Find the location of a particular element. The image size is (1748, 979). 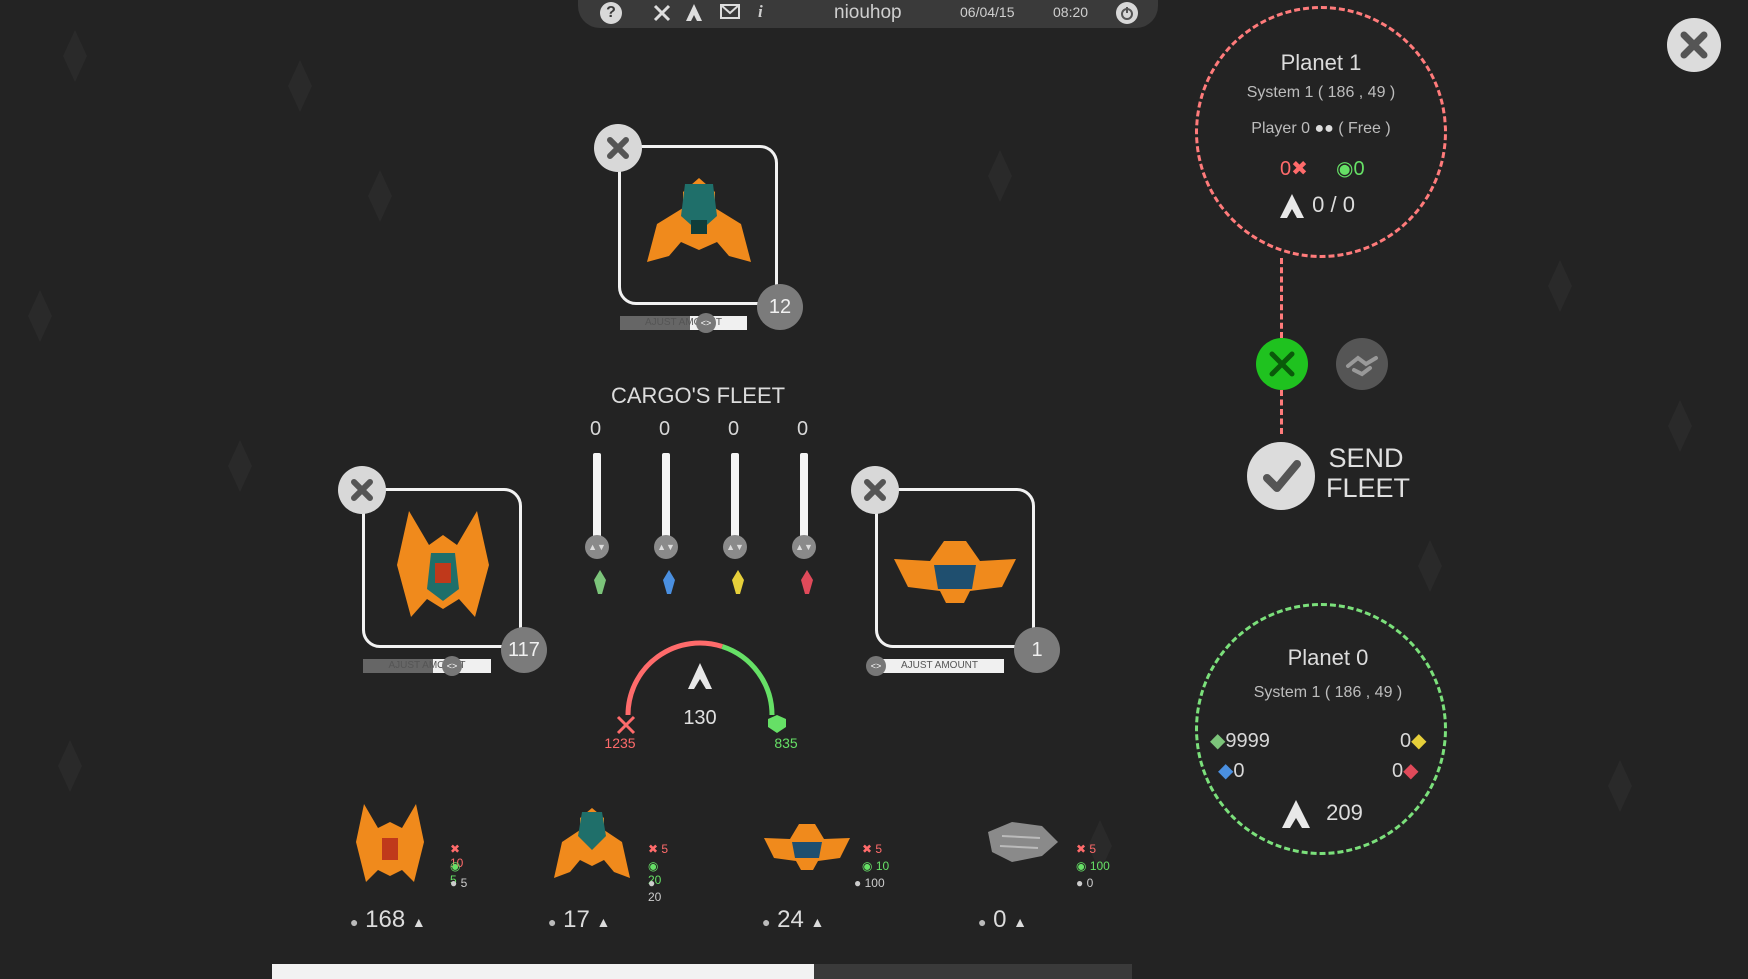

fleet-slot-top is located at coordinates (698, 225).